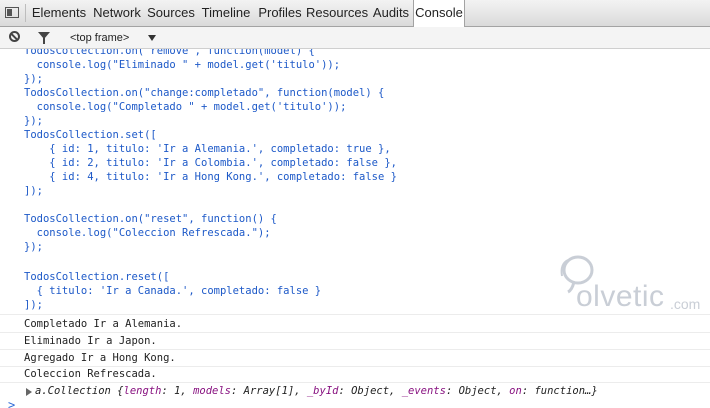 The width and height of the screenshot is (710, 408). What do you see at coordinates (14, 36) in the screenshot?
I see `clear-console-icon` at bounding box center [14, 36].